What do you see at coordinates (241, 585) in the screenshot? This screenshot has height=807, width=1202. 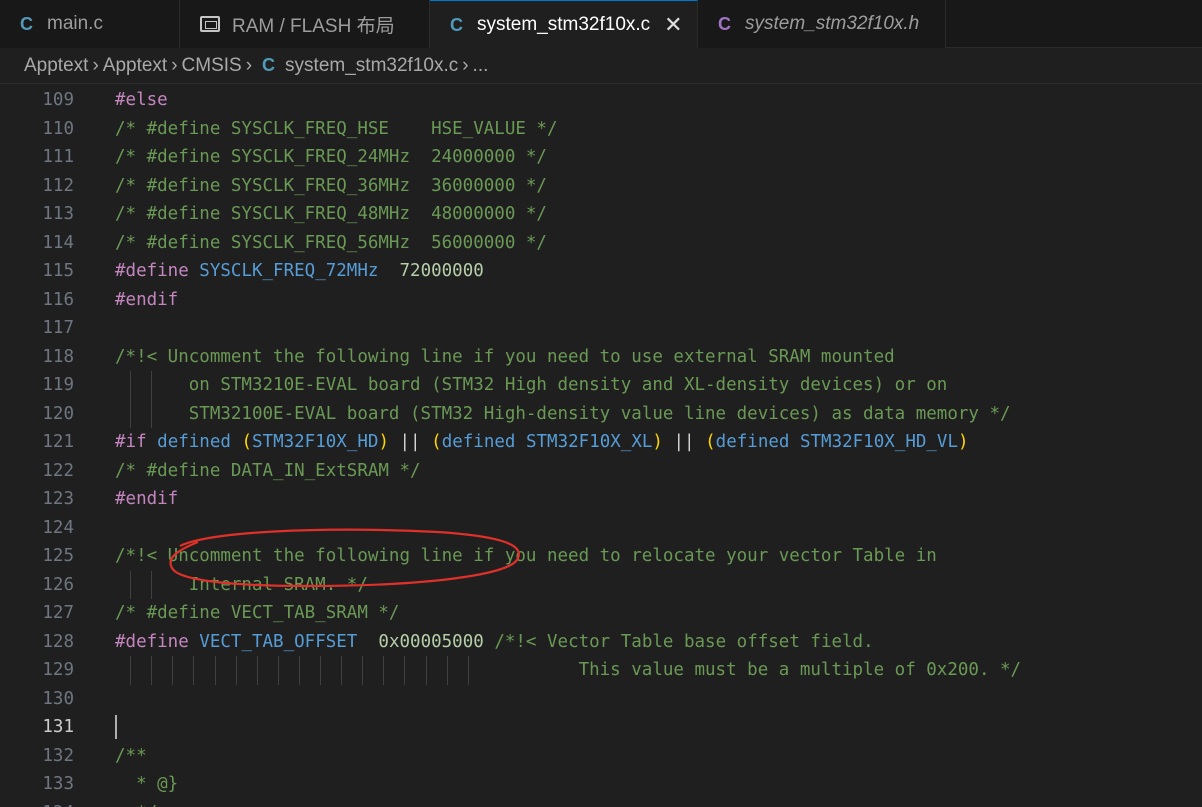 I see `code-text: Internal SRAM. */` at bounding box center [241, 585].